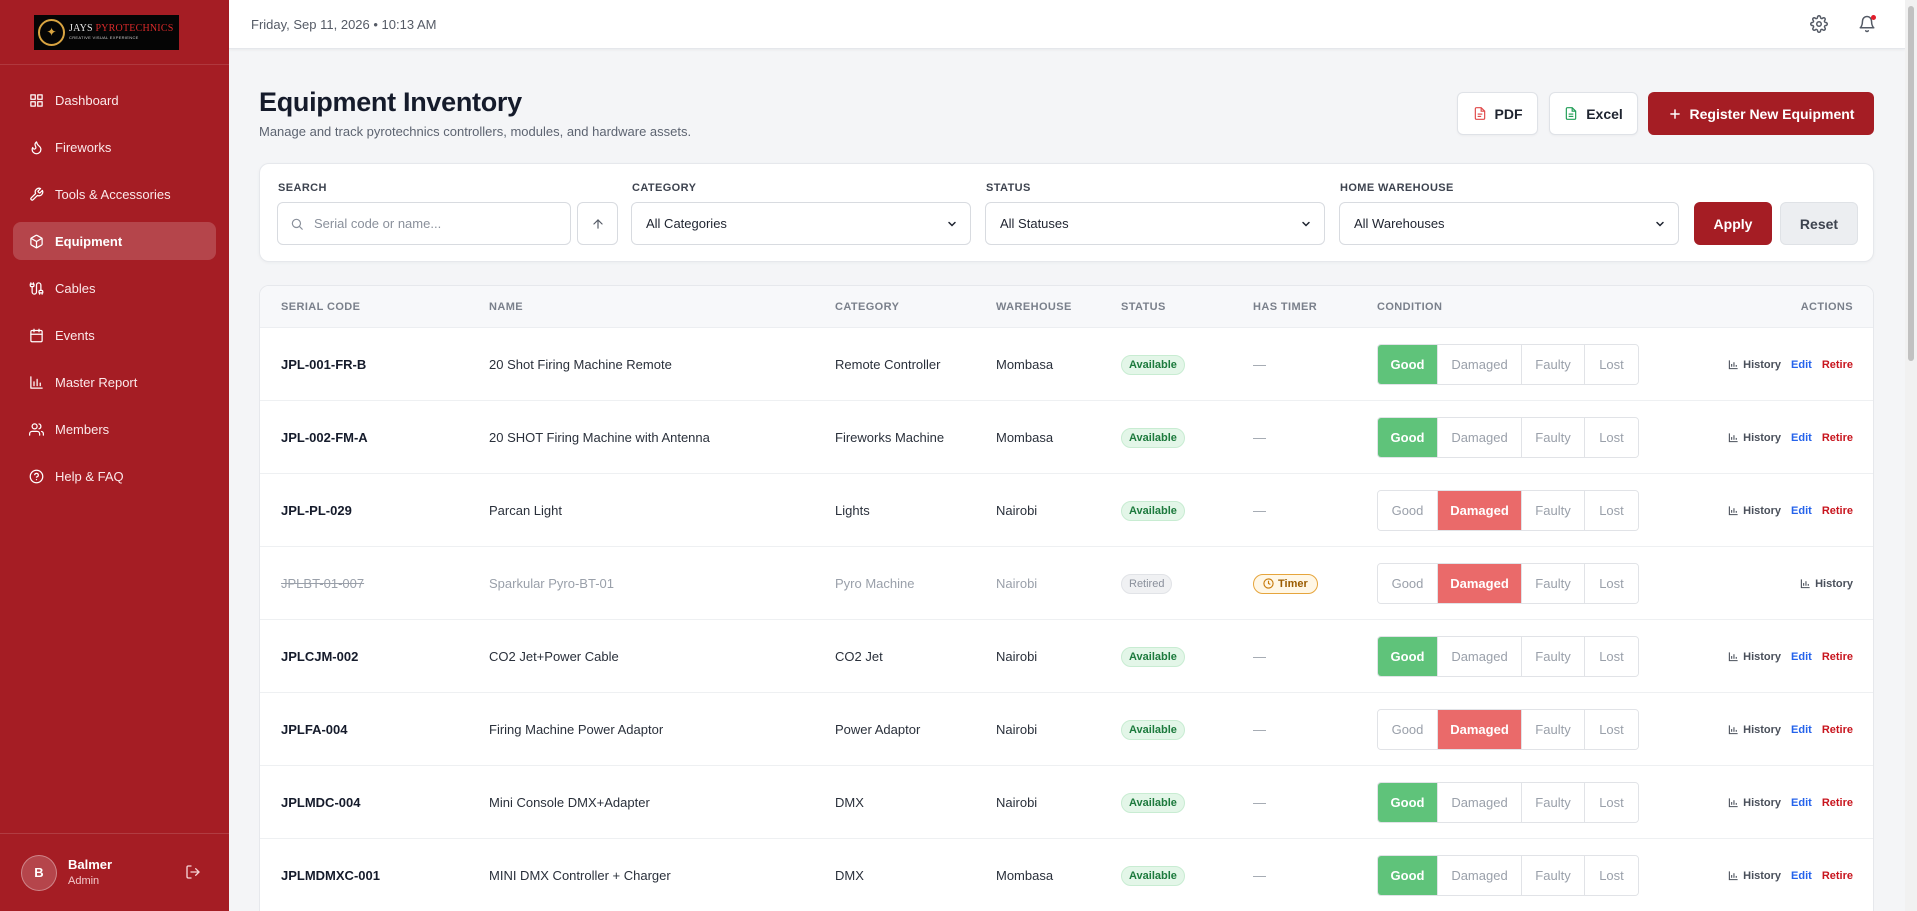 The width and height of the screenshot is (1917, 911). What do you see at coordinates (1285, 307) in the screenshot?
I see `col-timer: HAS TIMER` at bounding box center [1285, 307].